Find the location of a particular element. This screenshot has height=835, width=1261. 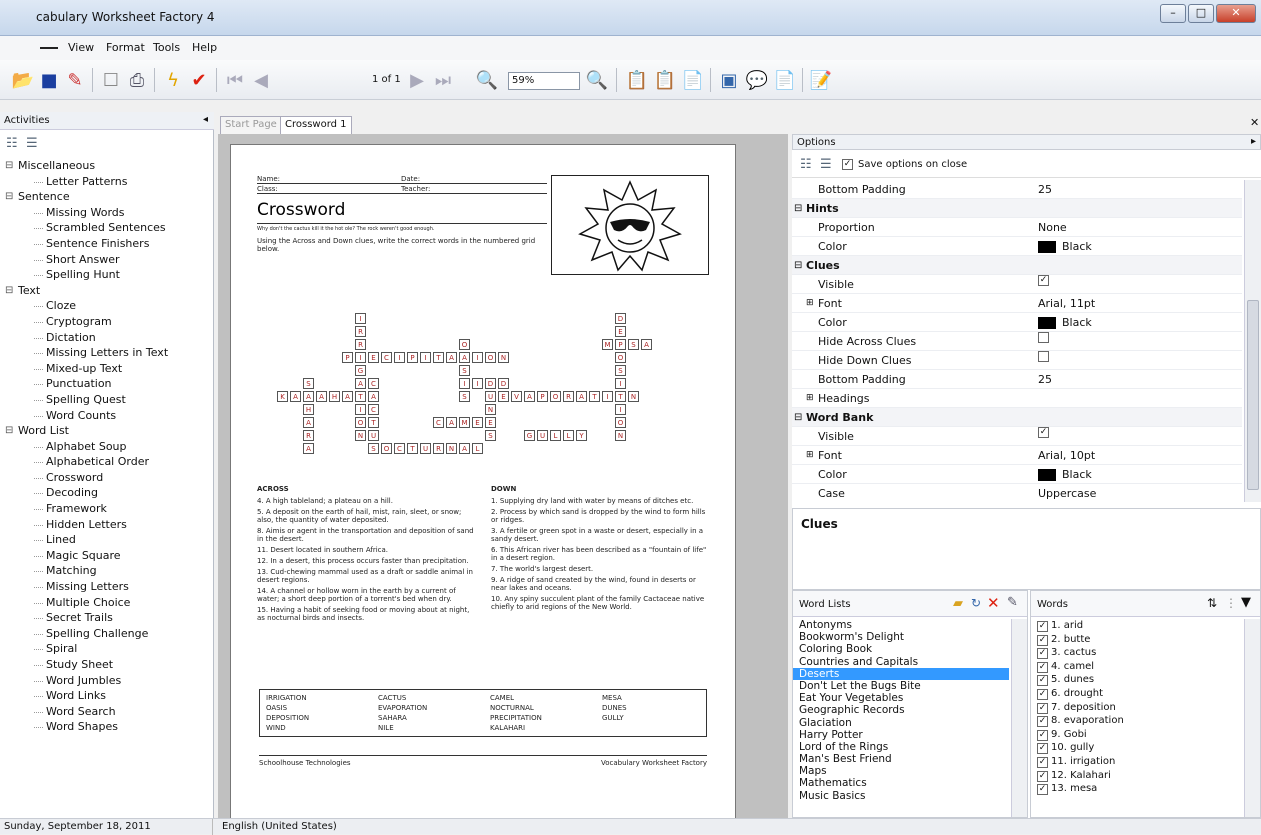

tree-item: Spiral is located at coordinates (105, 649).